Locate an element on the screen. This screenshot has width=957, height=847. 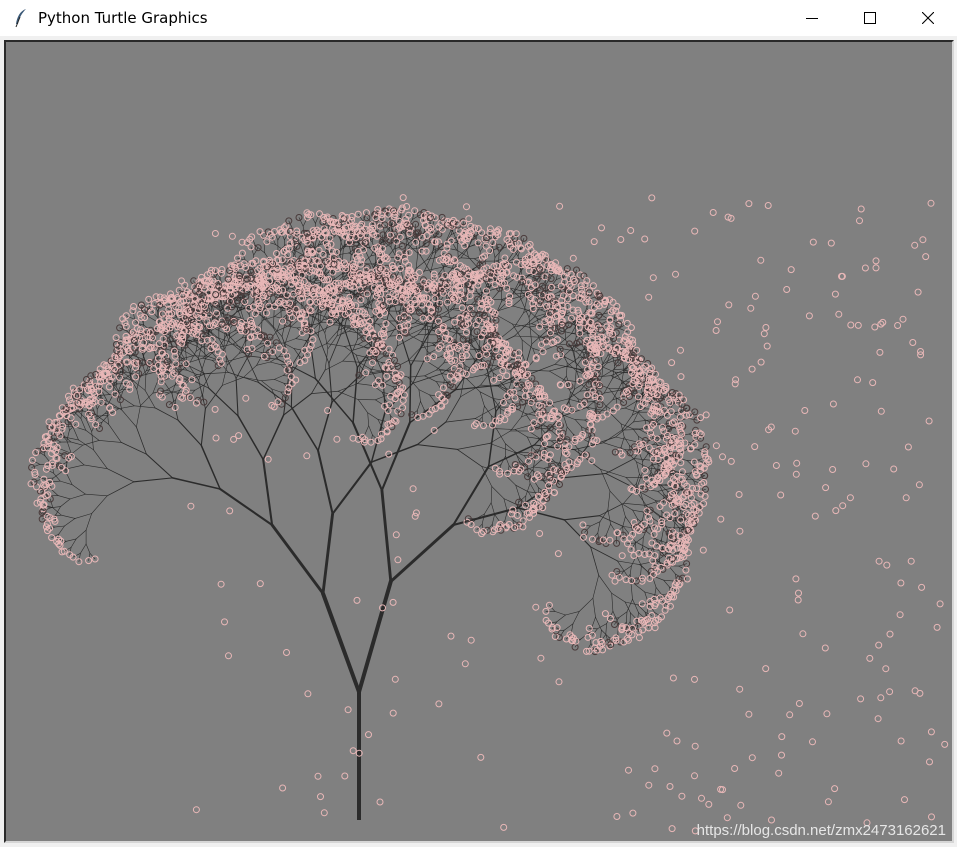
feather-icon is located at coordinates (21, 18).